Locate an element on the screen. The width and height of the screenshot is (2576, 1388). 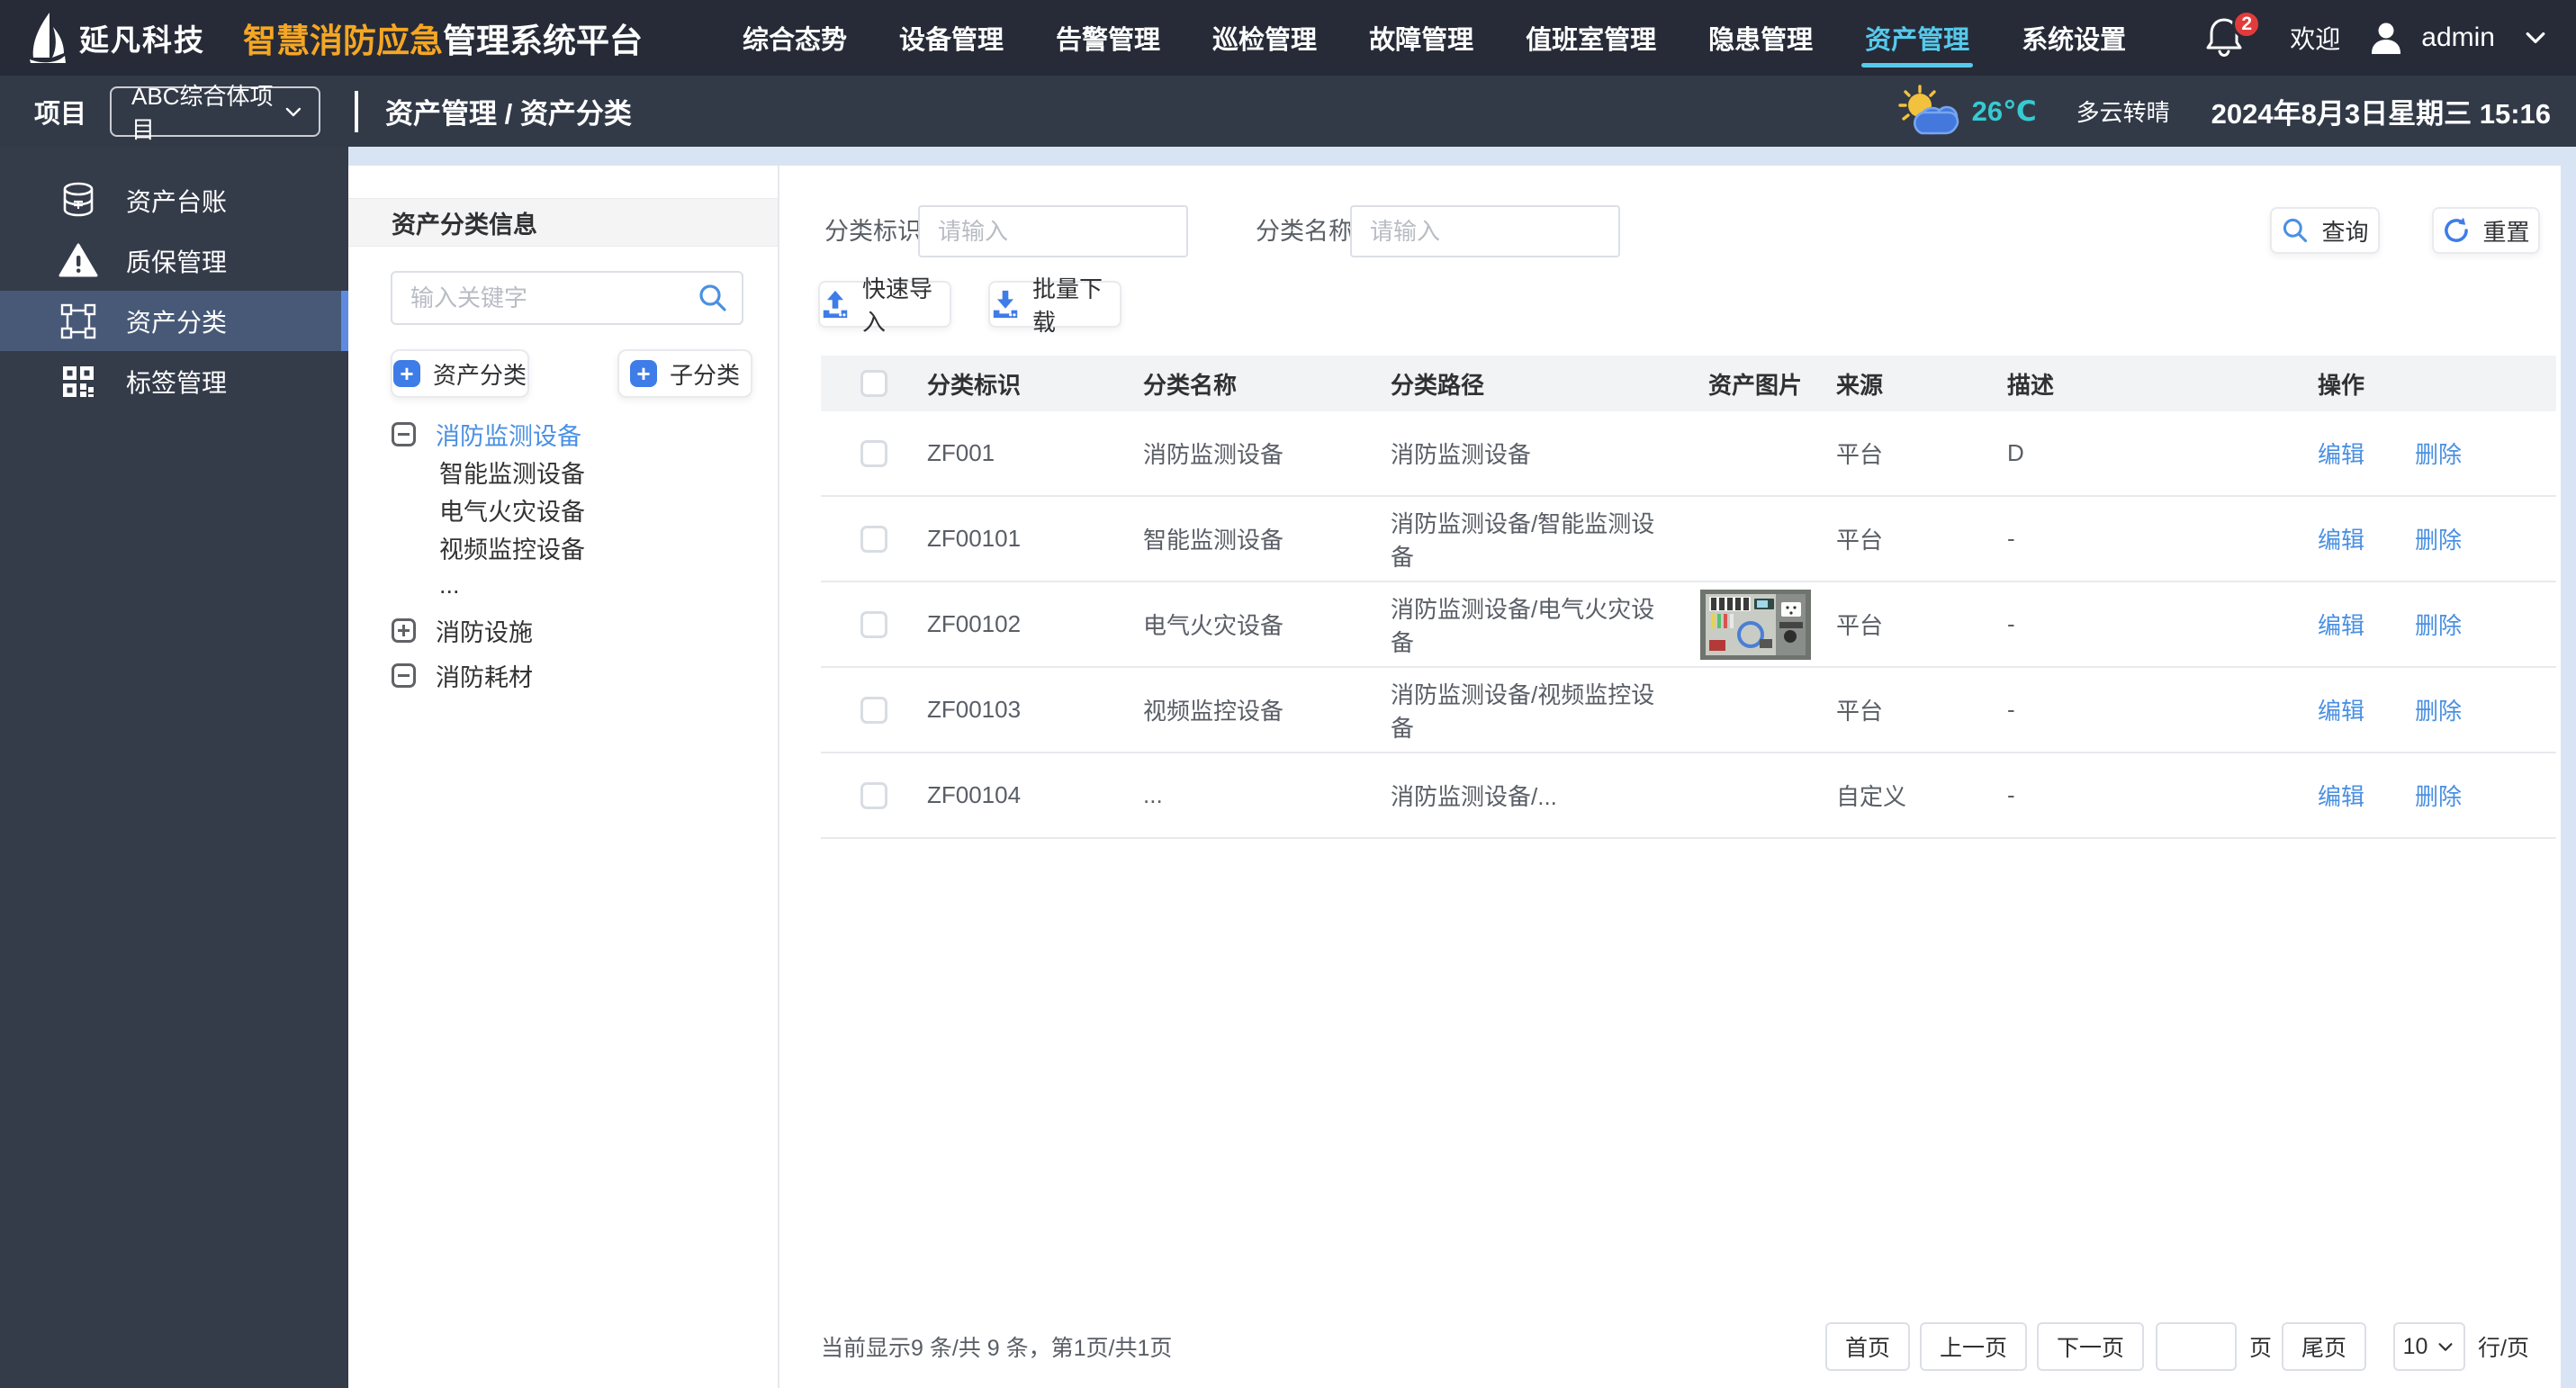
search-icon is located at coordinates (2295, 230).